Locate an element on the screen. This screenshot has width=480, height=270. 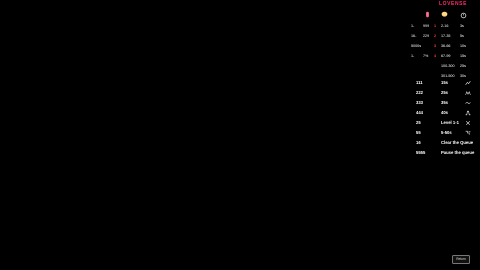
tip-duration: 15s is located at coordinates (463, 56).